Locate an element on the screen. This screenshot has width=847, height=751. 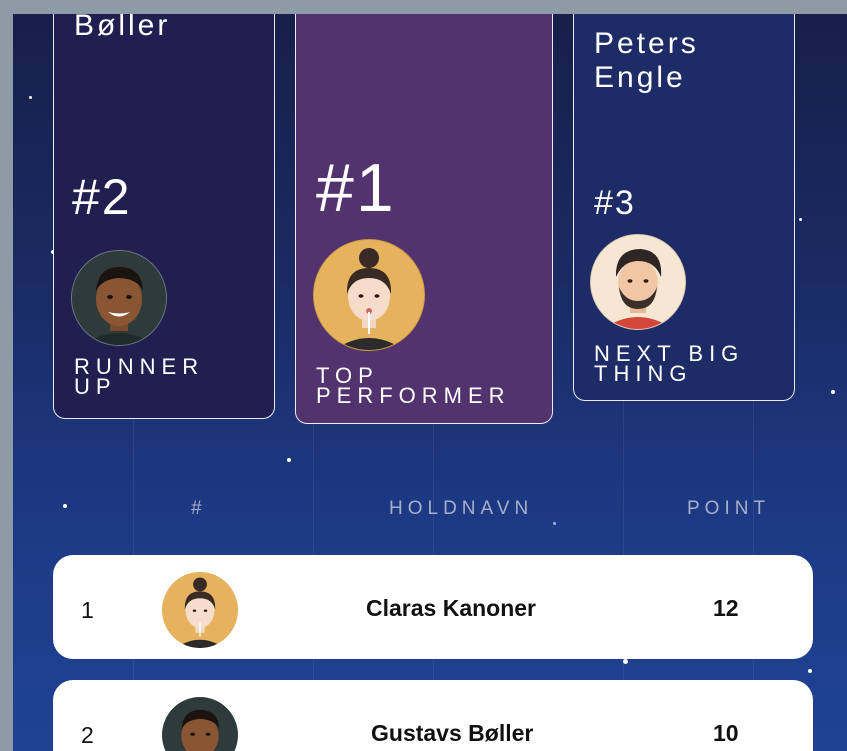
row-team-name: Gustavs Bøller is located at coordinates (452, 733).